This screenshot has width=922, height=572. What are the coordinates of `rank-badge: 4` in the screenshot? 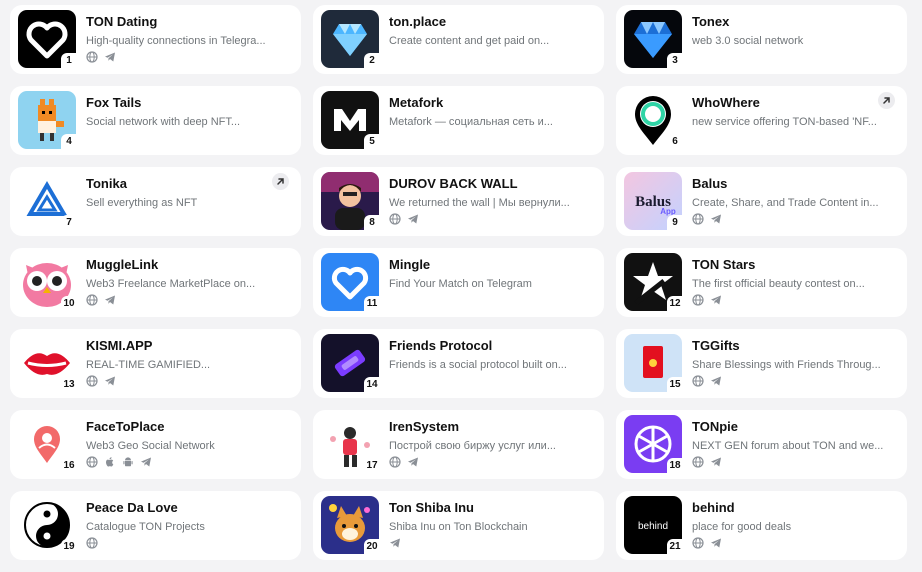 It's located at (69, 141).